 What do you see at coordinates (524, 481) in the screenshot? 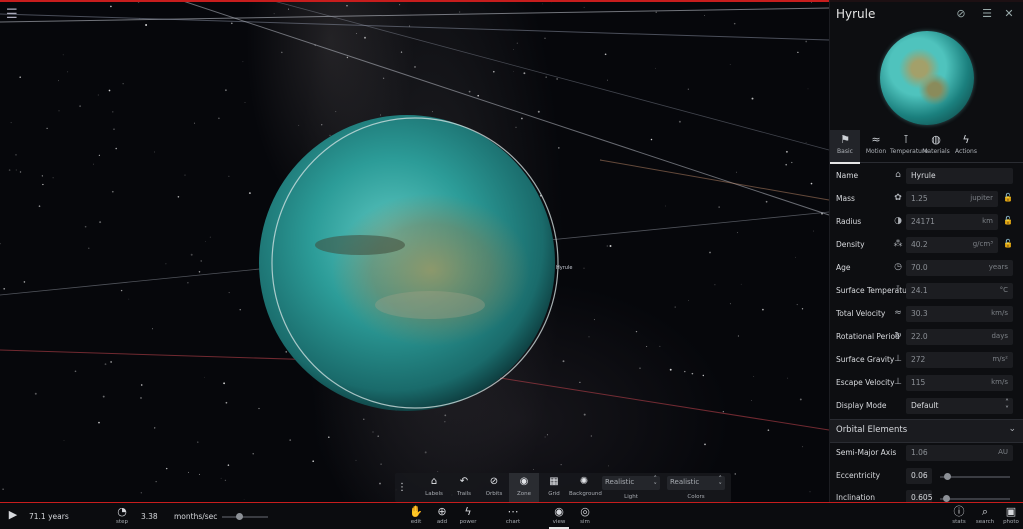
I see `zone-icon: ◉` at bounding box center [524, 481].